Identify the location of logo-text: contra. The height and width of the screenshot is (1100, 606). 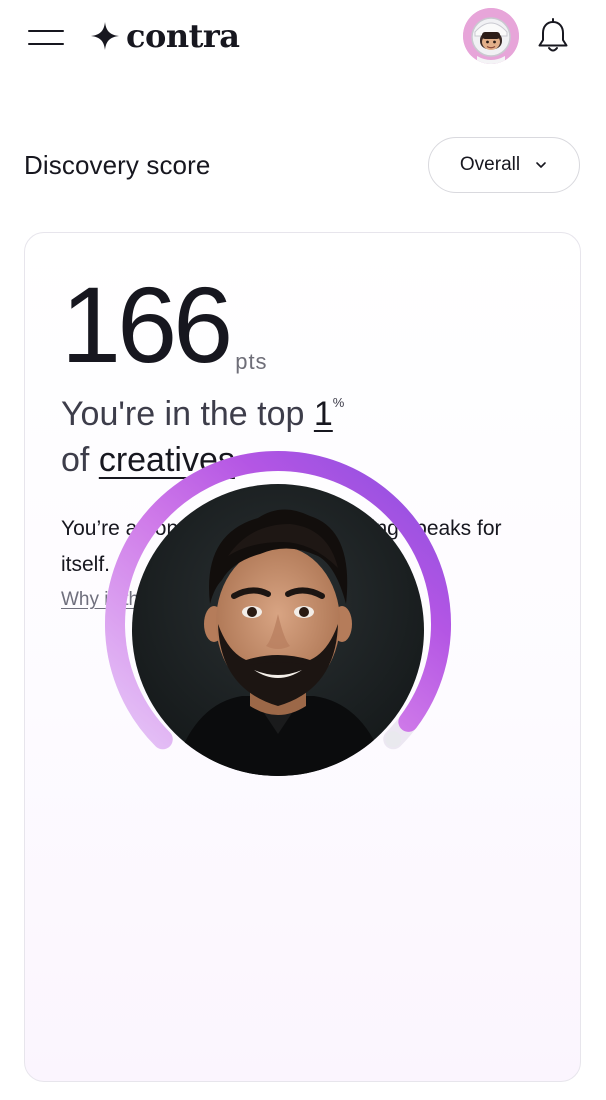
(183, 36).